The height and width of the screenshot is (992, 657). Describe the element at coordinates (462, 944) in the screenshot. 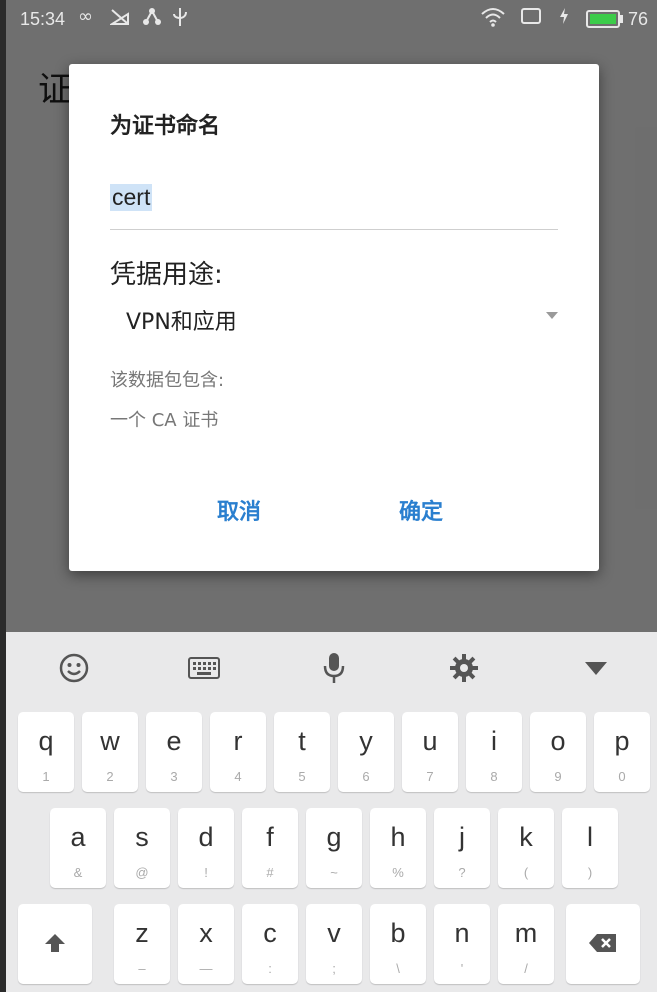

I see `key-n: n '` at that location.